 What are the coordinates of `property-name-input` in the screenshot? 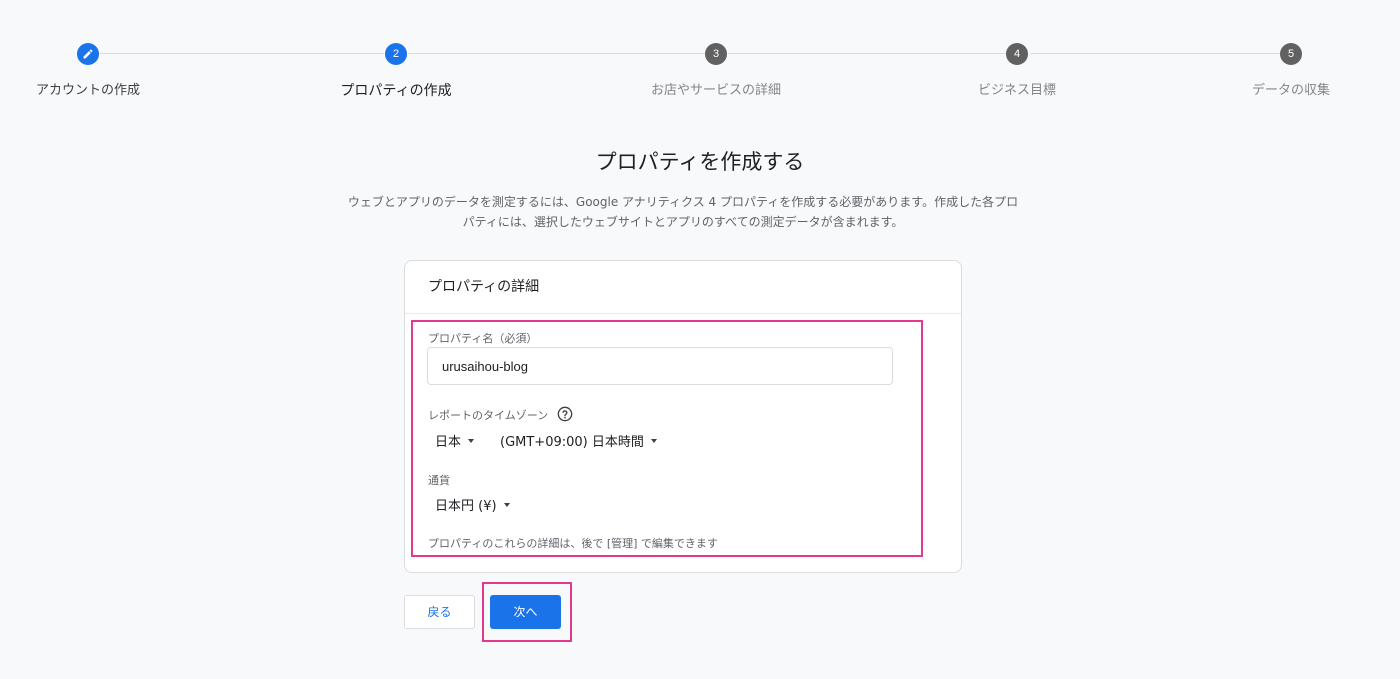 It's located at (660, 366).